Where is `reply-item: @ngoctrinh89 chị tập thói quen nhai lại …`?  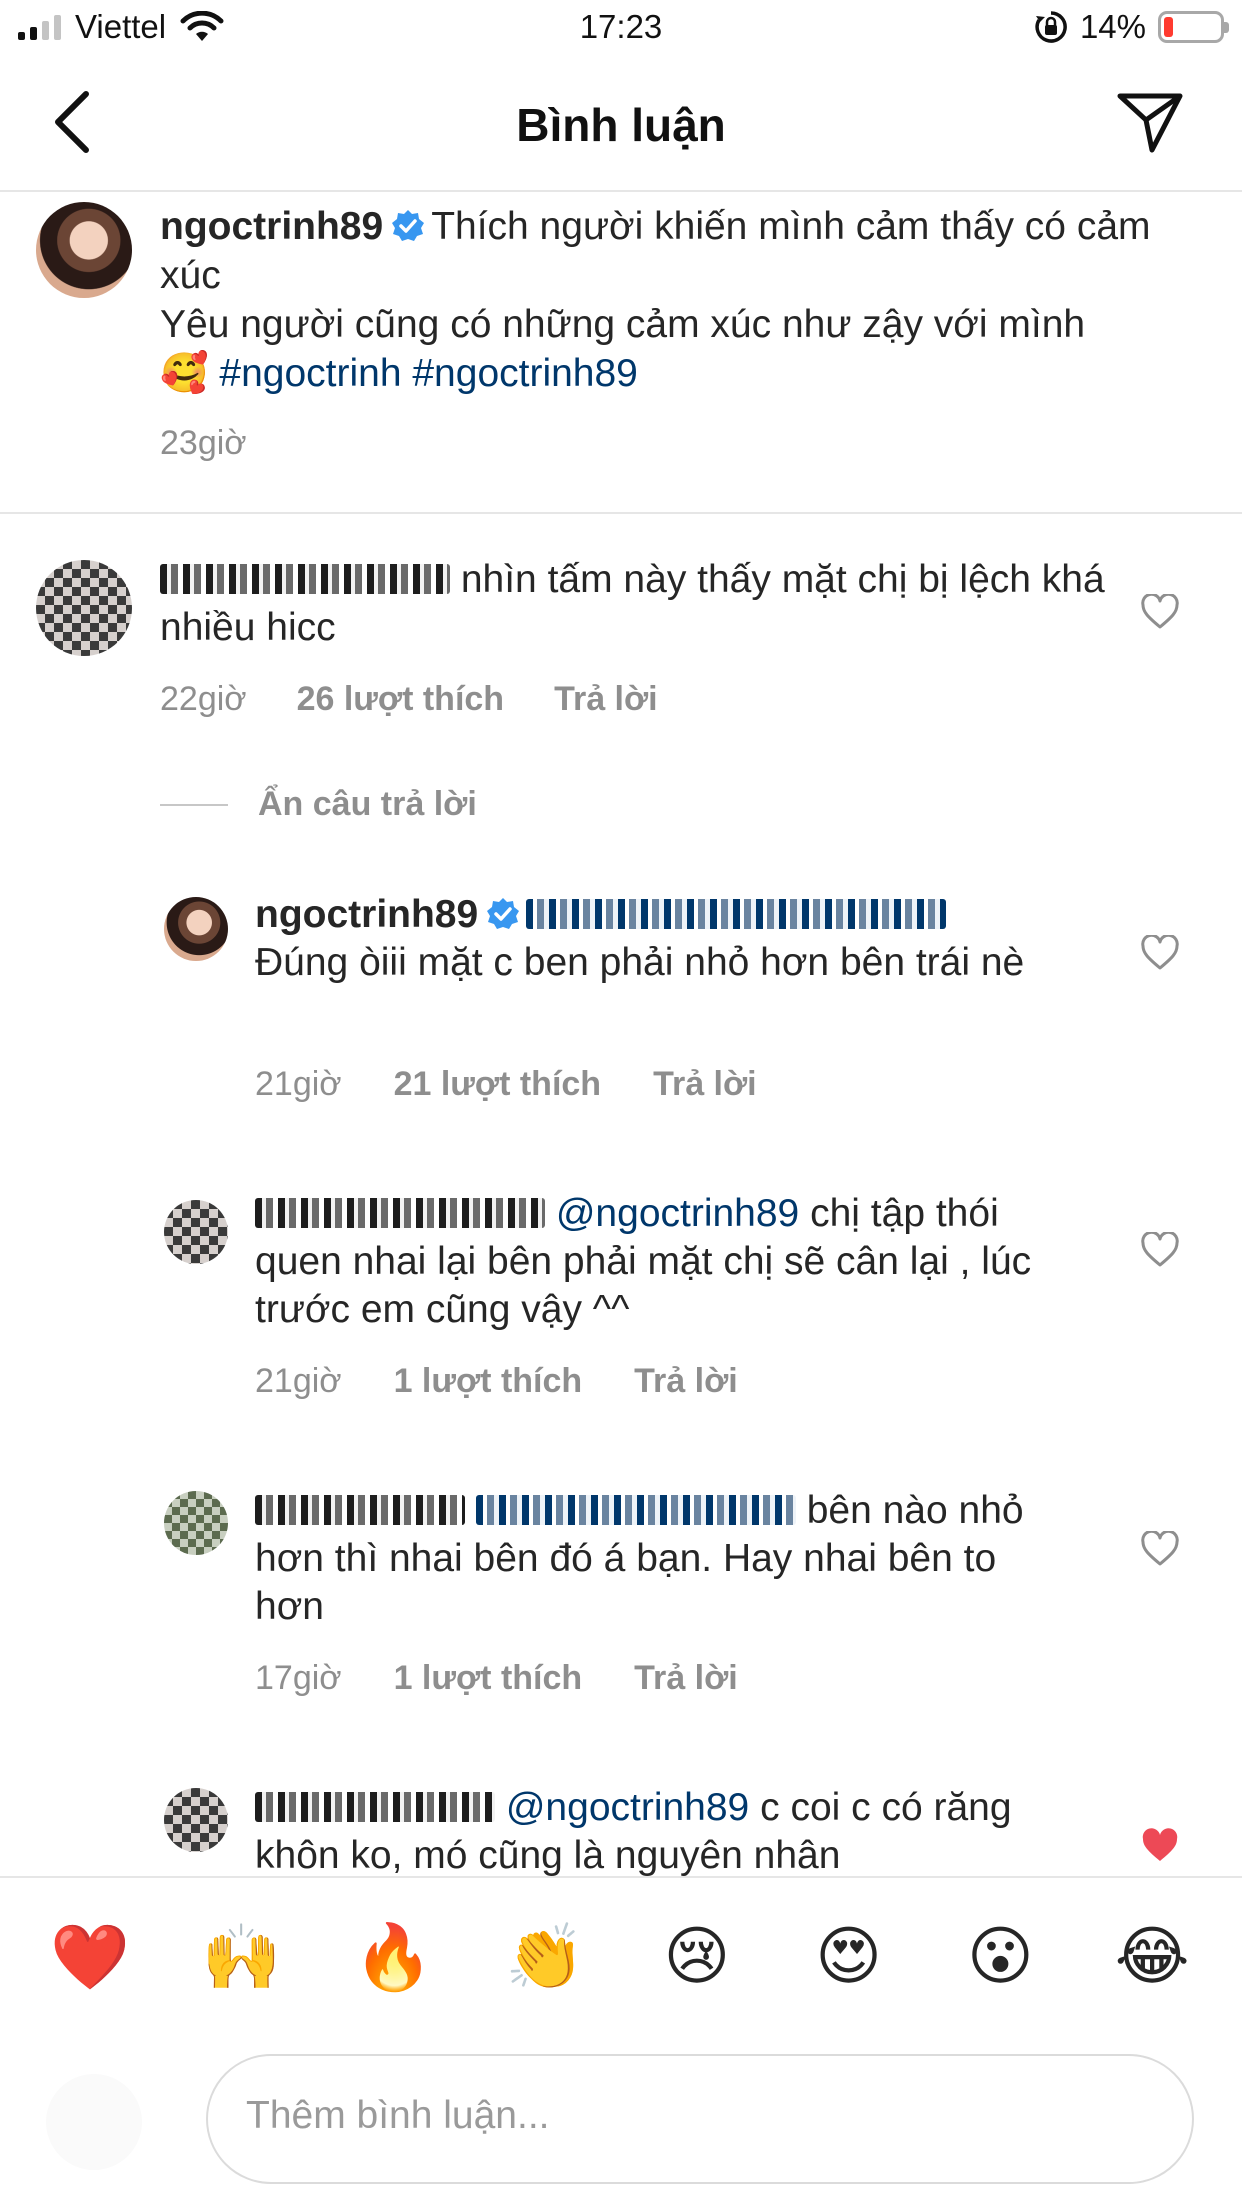
reply-item: @ngoctrinh89 chị tập thói quen nhai lại … is located at coordinates (621, 1310).